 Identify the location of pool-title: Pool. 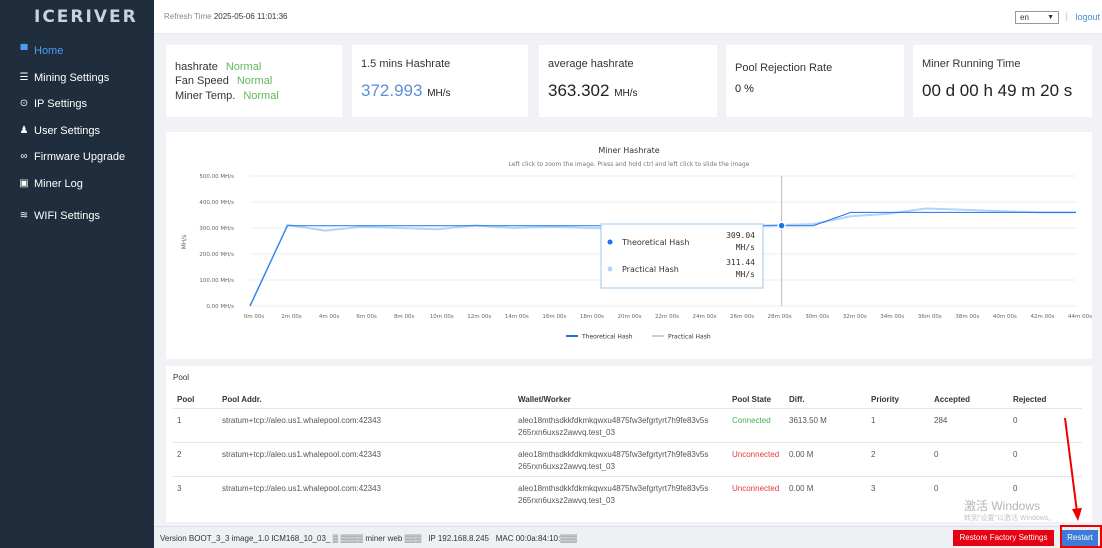
(181, 377).